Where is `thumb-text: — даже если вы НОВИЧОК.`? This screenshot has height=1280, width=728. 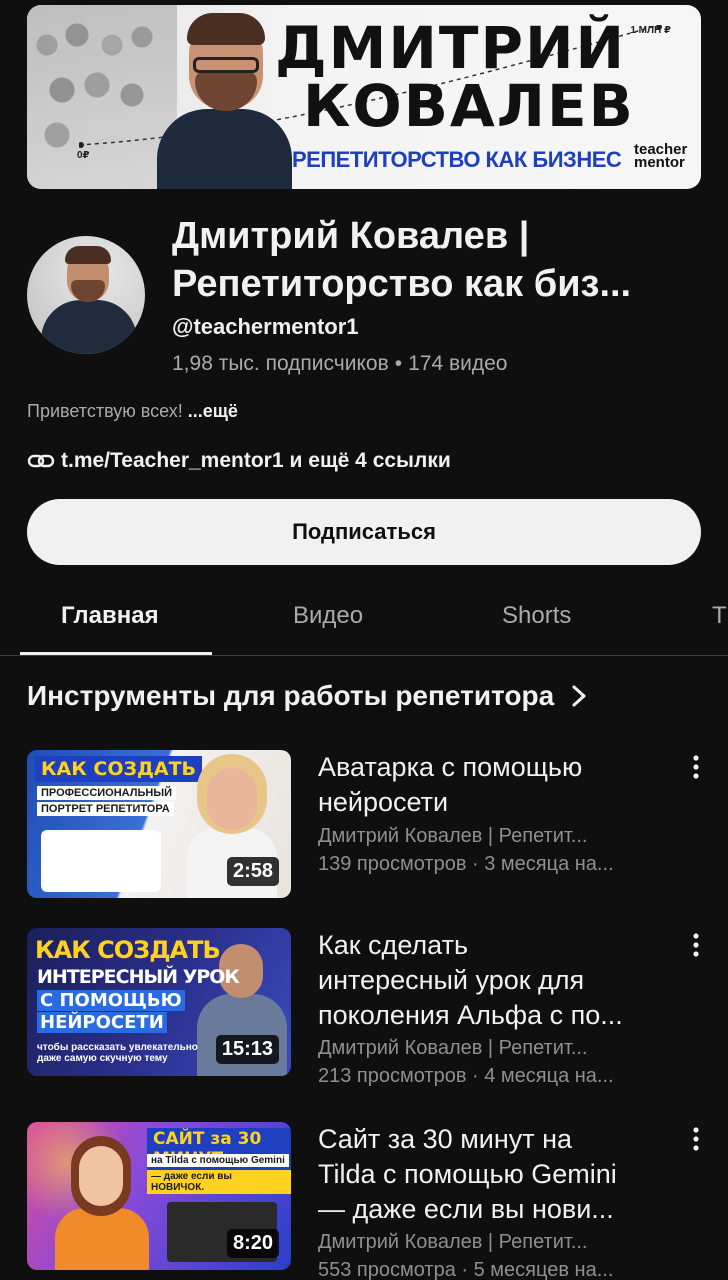
thumb-text: — даже если вы НОВИЧОК. is located at coordinates (219, 1182).